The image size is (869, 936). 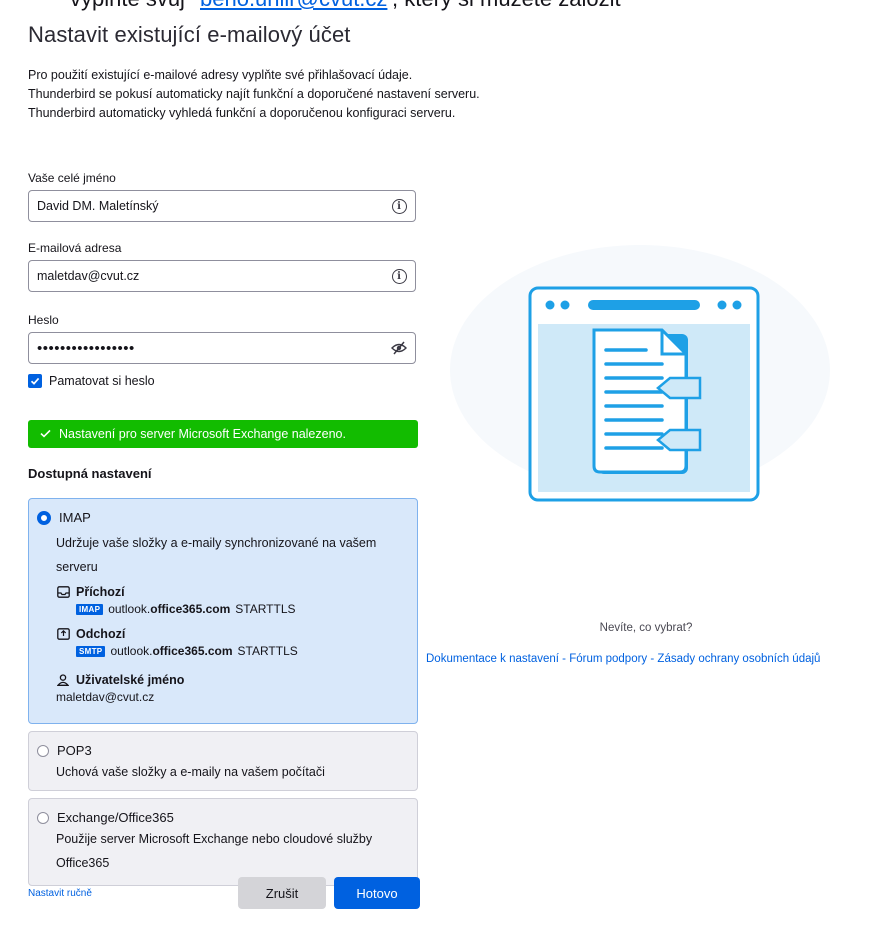 What do you see at coordinates (91, 651) in the screenshot?
I see `smtp-protocol-badge: SMTP` at bounding box center [91, 651].